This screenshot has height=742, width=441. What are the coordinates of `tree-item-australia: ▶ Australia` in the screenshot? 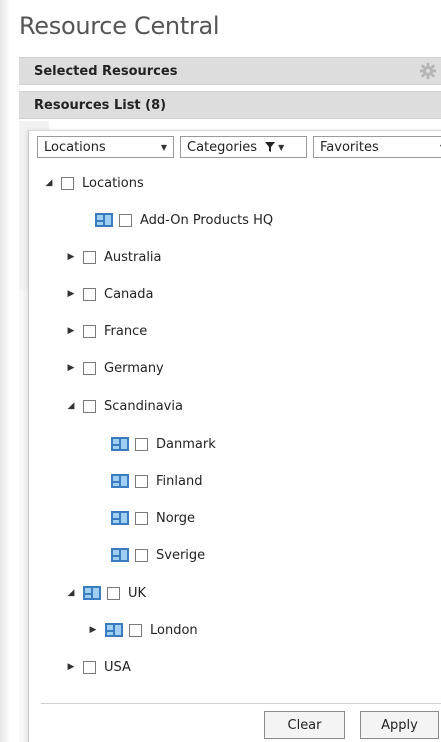 It's located at (113, 257).